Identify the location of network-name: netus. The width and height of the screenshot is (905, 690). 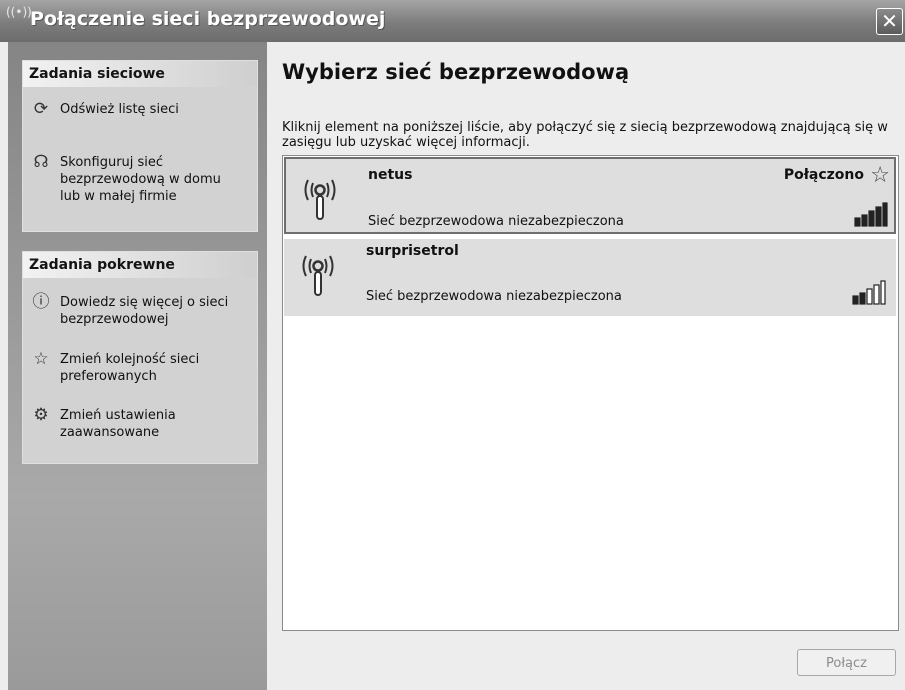
(390, 175).